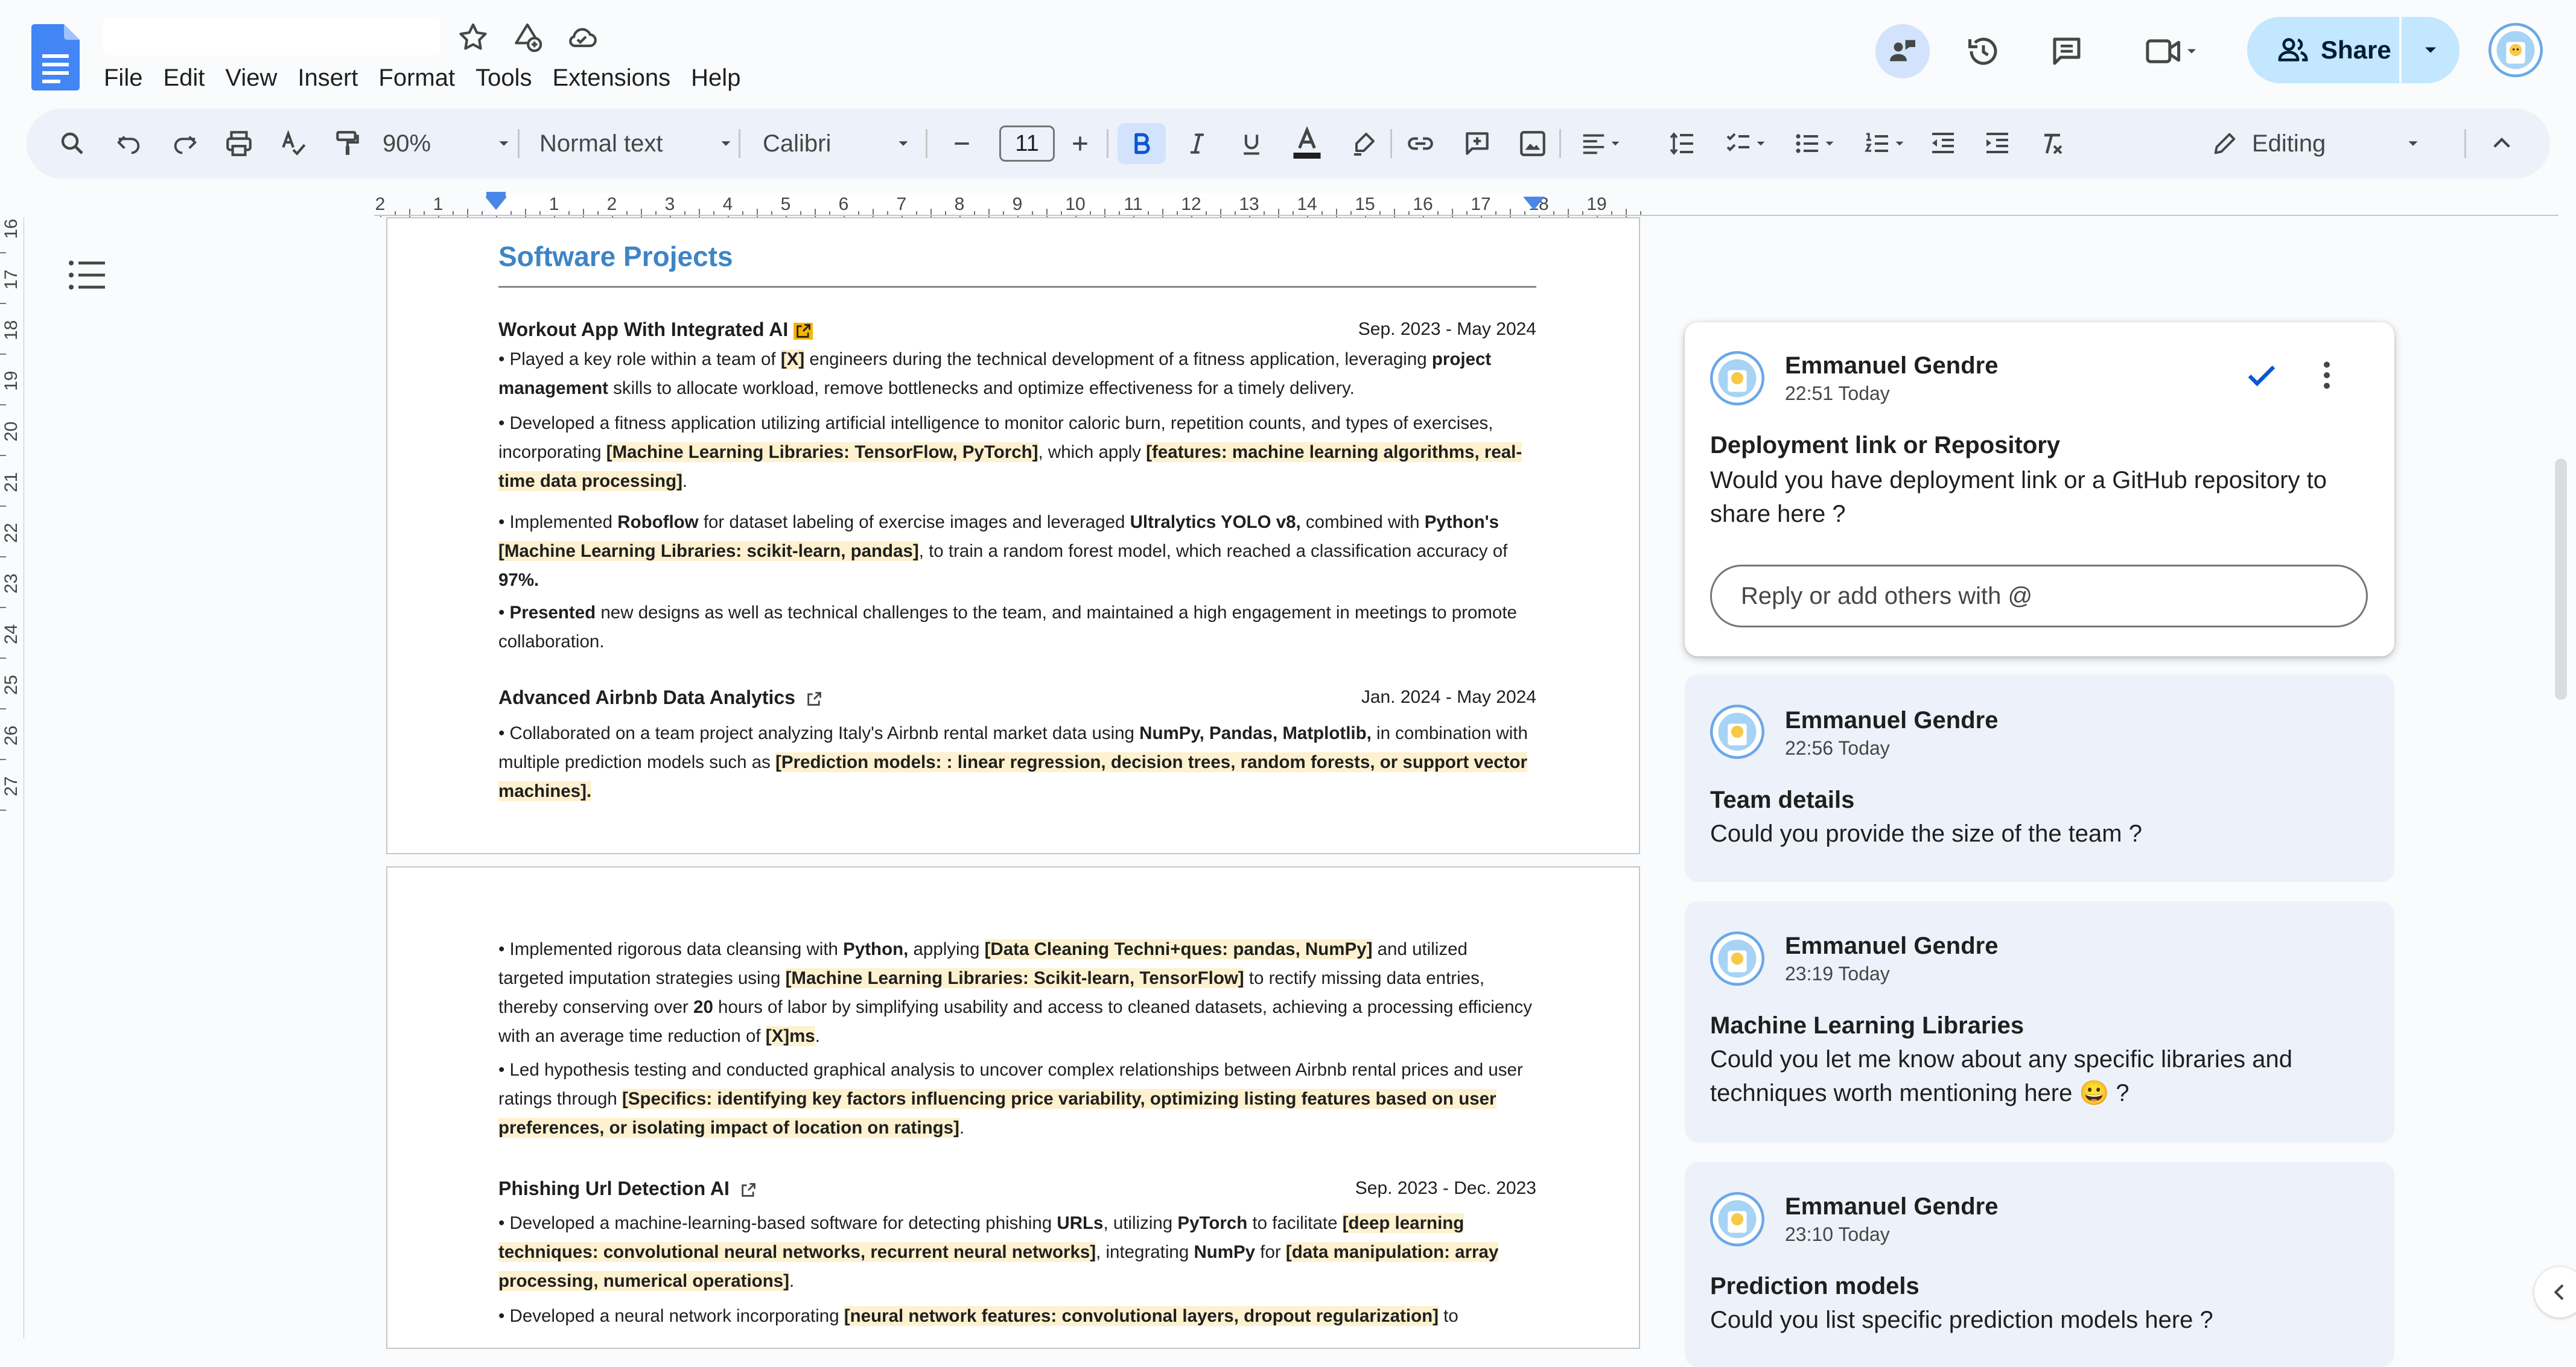 The image size is (2576, 1367). Describe the element at coordinates (1251, 143) in the screenshot. I see `underline-icon` at that location.